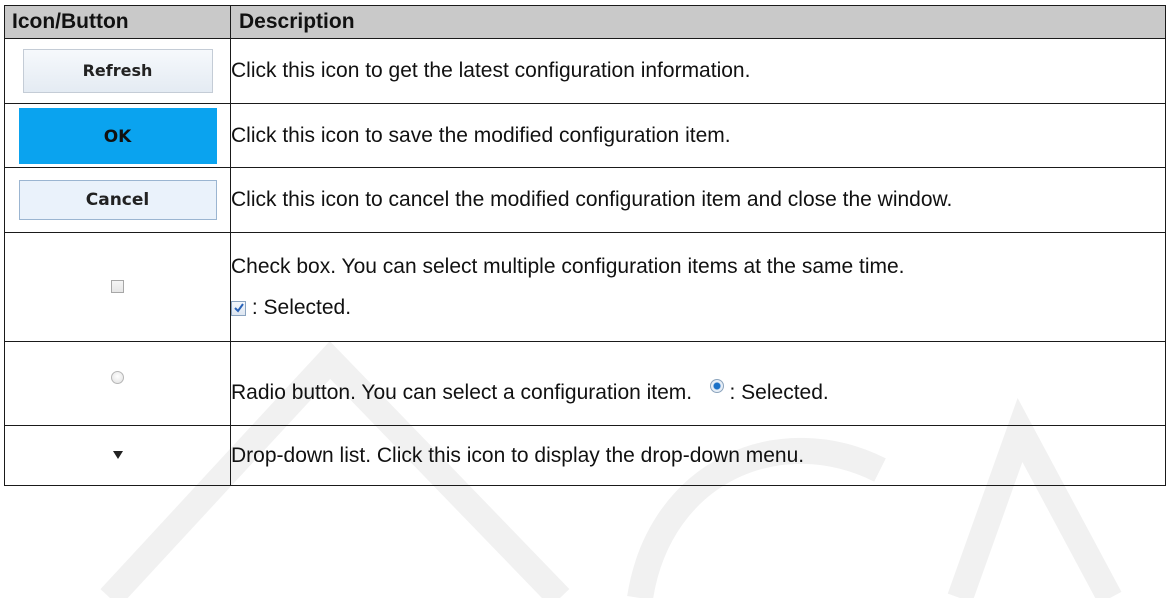  What do you see at coordinates (117, 71) in the screenshot?
I see `refresh-button: Refresh` at bounding box center [117, 71].